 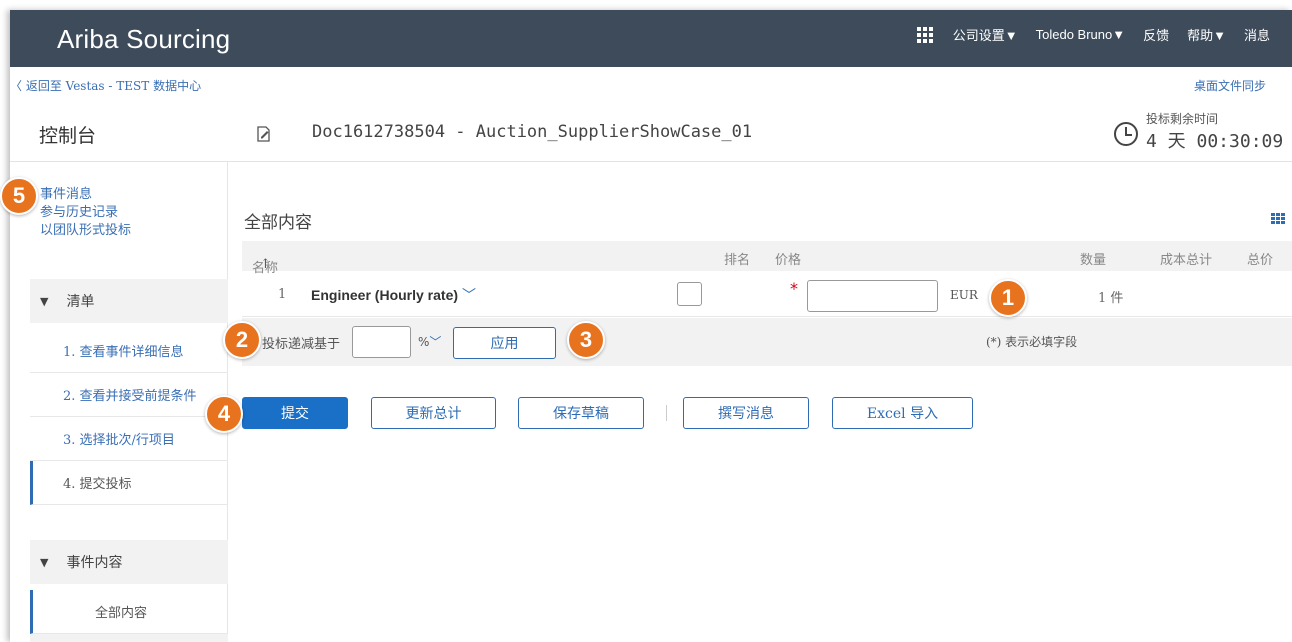 What do you see at coordinates (301, 344) in the screenshot?
I see `decrement-label: 投标递减基于` at bounding box center [301, 344].